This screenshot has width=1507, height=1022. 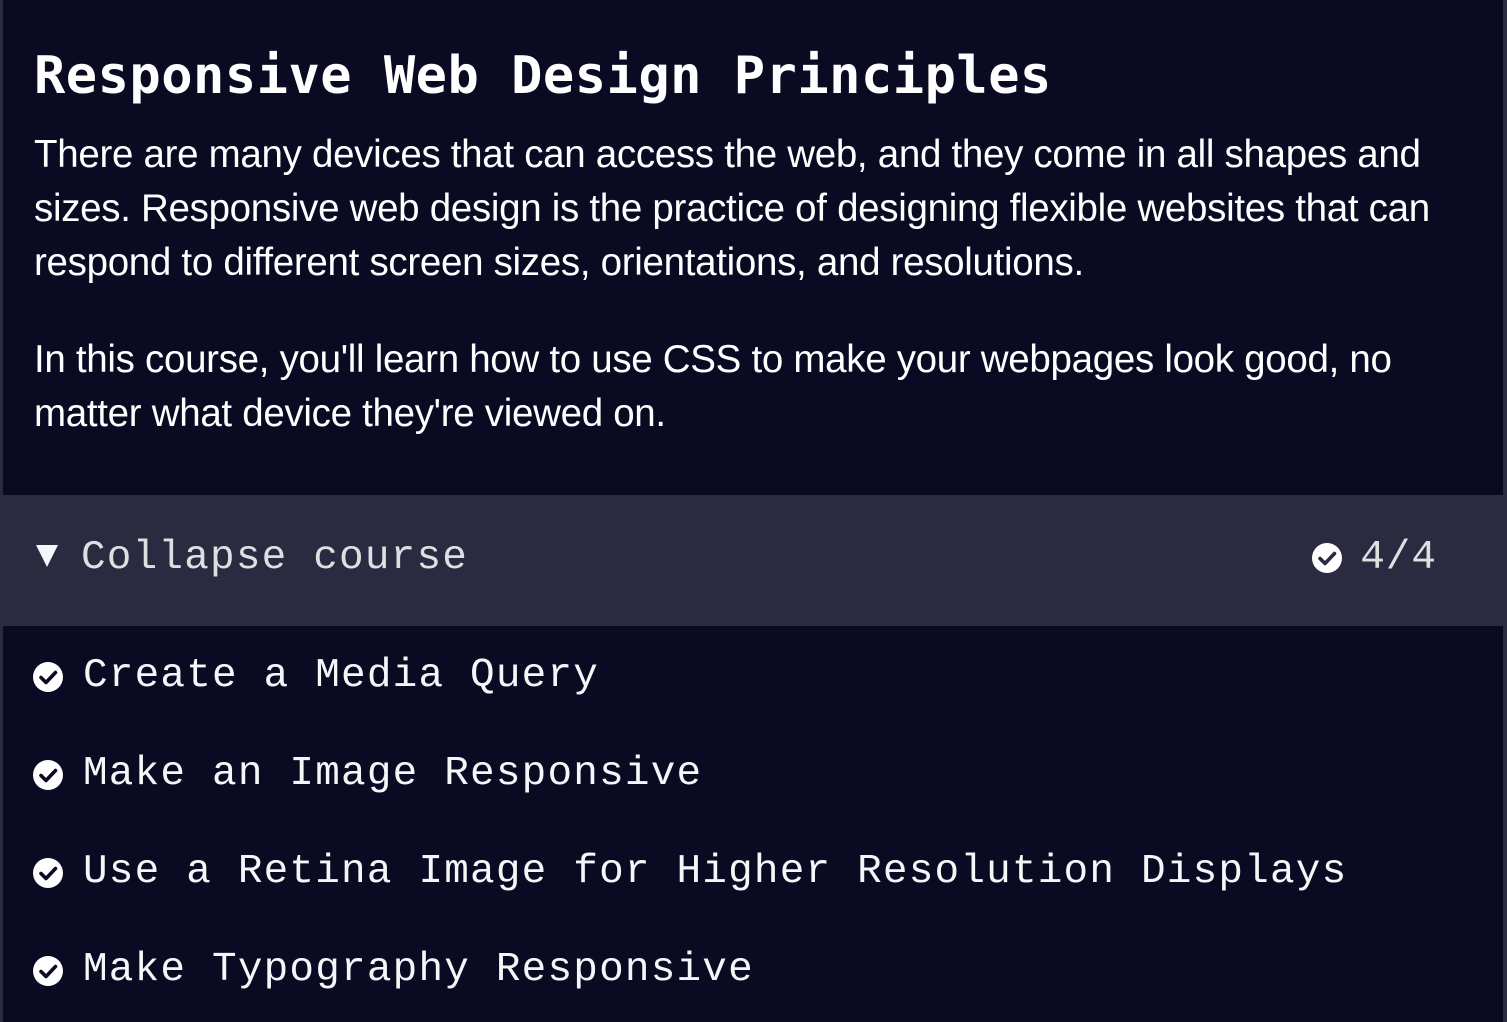 What do you see at coordinates (418, 970) in the screenshot?
I see `lesson-link: Make Typography Responsive` at bounding box center [418, 970].